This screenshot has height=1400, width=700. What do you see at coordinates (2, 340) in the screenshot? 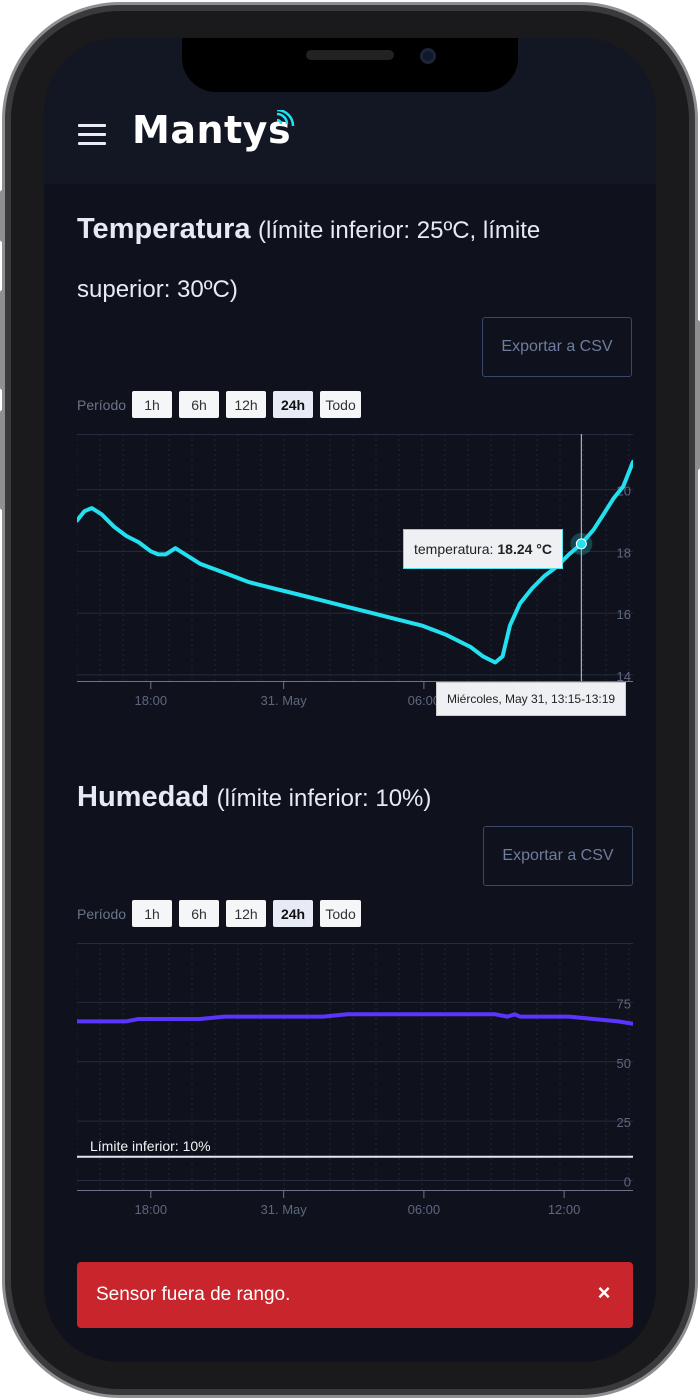
I see `volume-up-button` at bounding box center [2, 340].